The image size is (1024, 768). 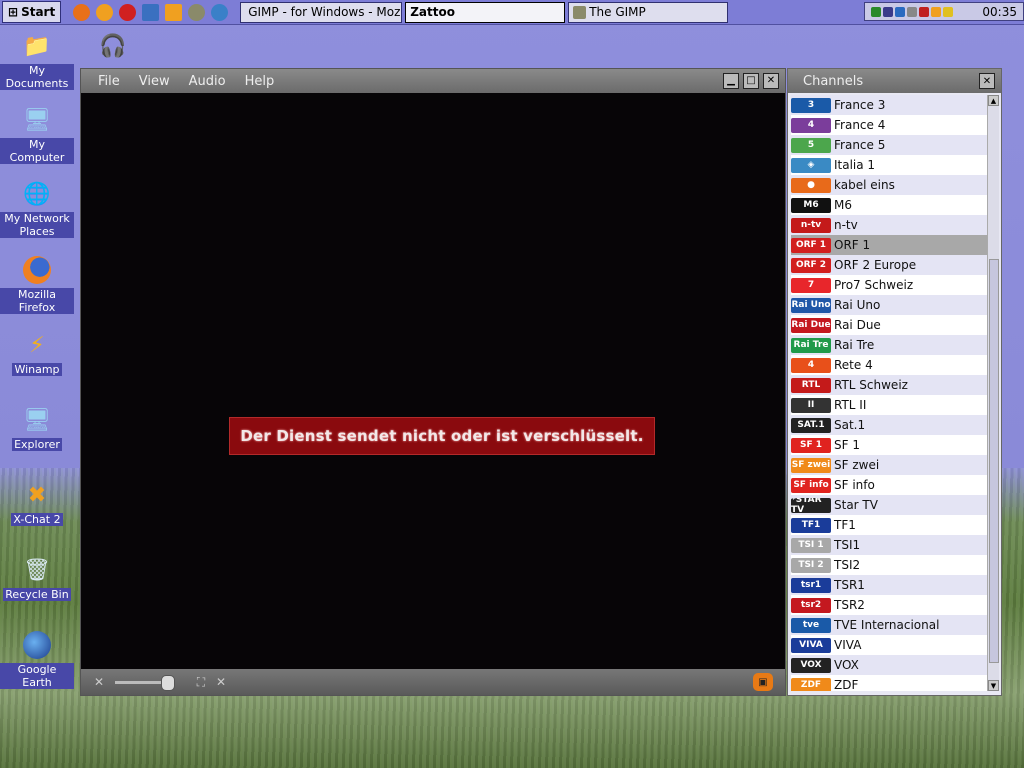 I want to click on channel-row: ● kabel eins, so click(x=889, y=185).